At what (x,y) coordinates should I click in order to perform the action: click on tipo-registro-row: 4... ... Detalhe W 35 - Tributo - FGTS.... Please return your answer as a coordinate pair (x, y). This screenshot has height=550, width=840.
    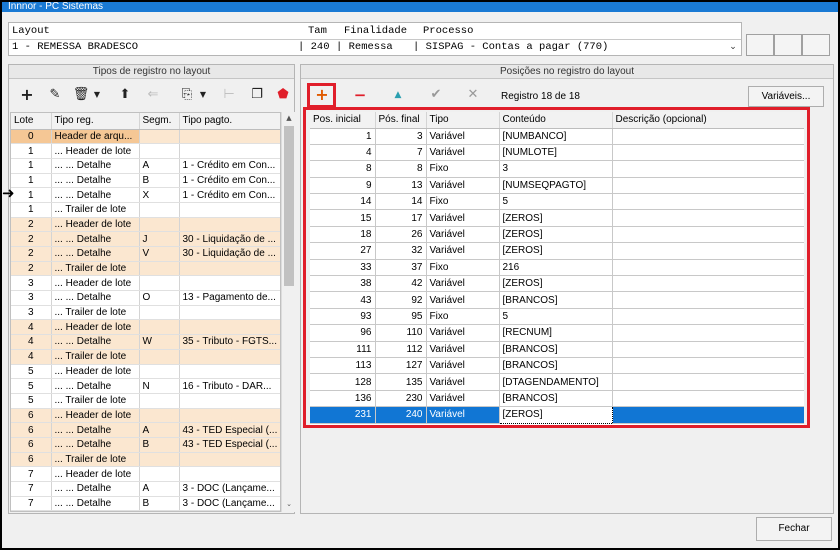
    Looking at the image, I should click on (145, 342).